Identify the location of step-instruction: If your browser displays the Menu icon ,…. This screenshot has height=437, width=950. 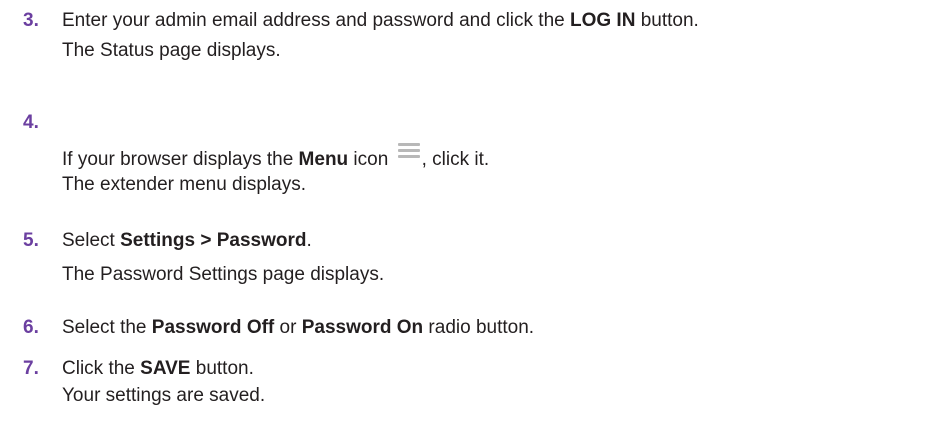
(275, 157).